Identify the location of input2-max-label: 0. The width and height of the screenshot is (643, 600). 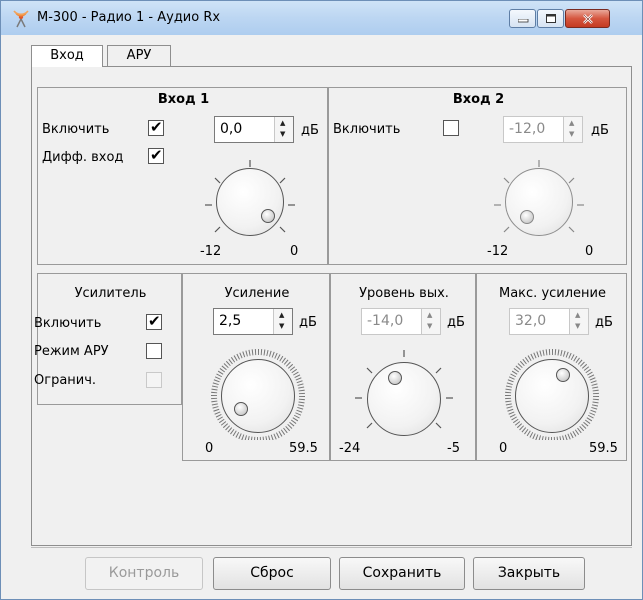
(589, 251).